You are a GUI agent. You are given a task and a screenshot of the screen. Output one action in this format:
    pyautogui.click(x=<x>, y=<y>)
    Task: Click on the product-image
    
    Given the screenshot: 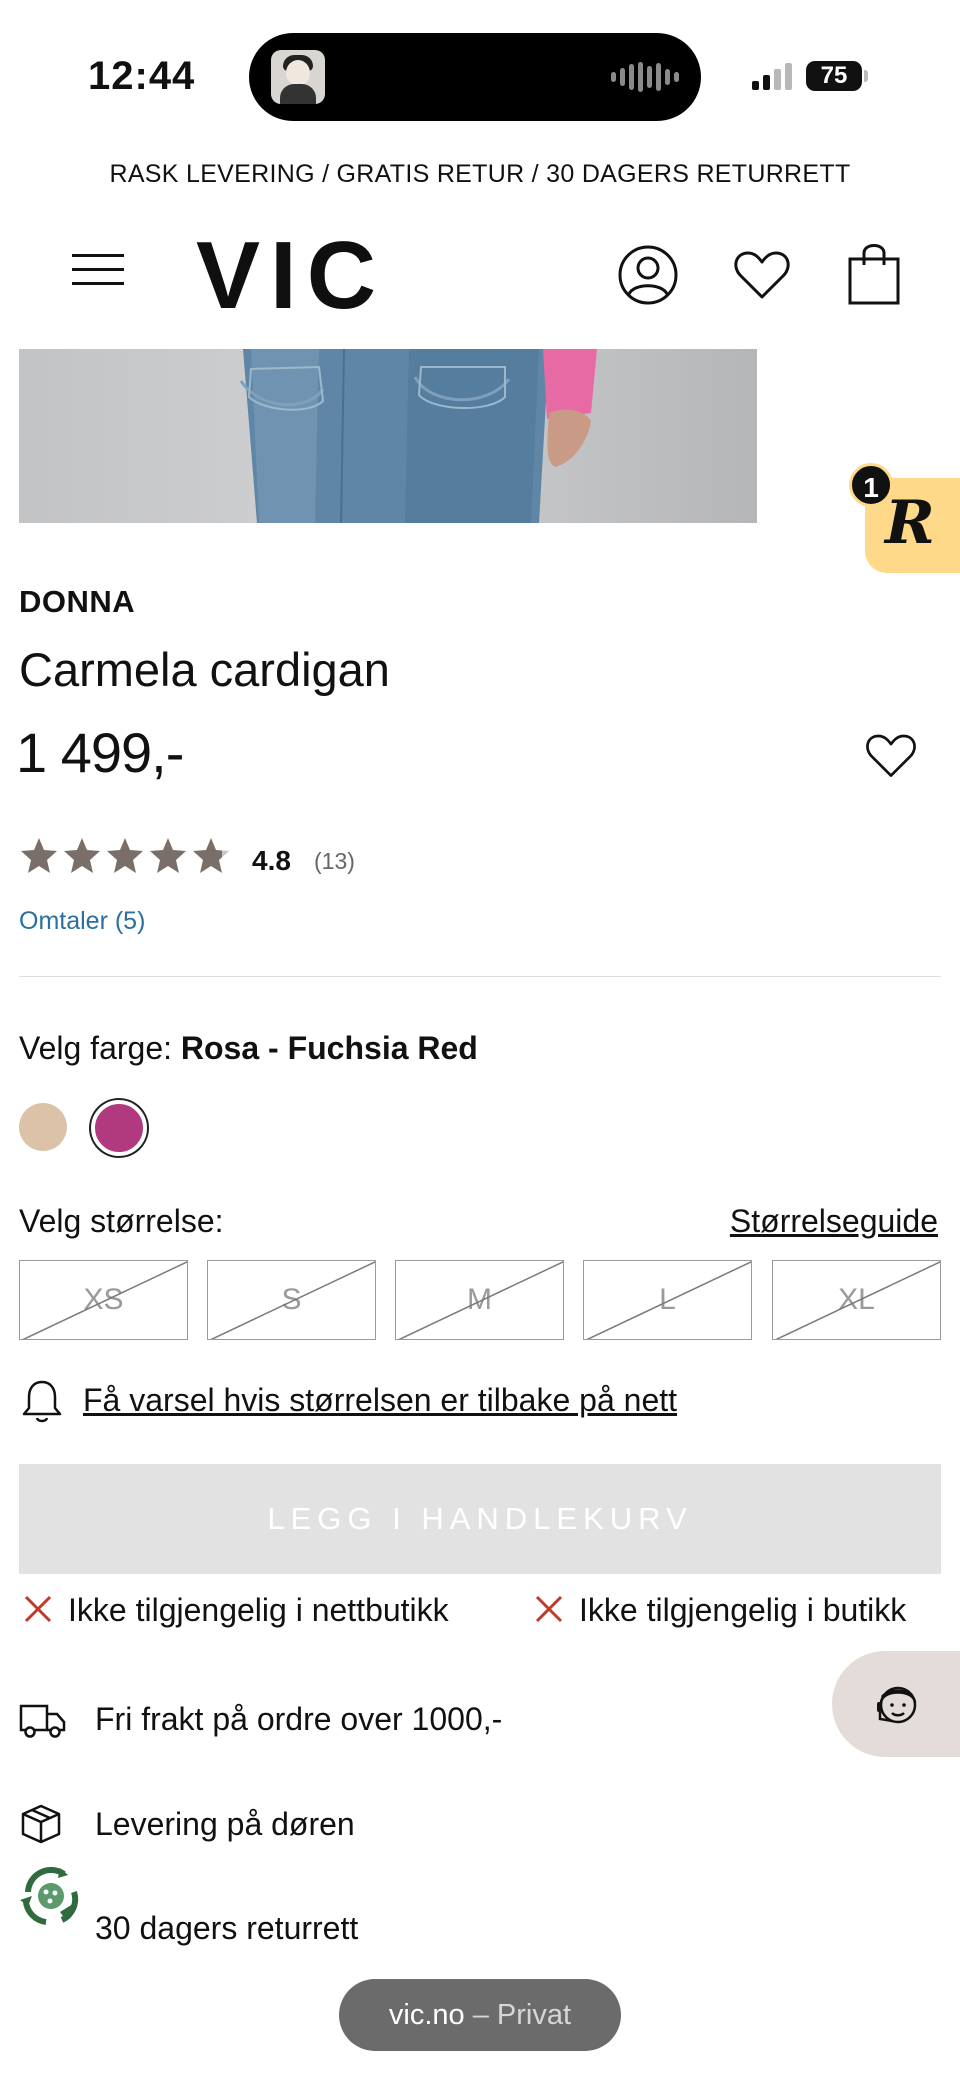 What is the action you would take?
    pyautogui.click(x=388, y=436)
    